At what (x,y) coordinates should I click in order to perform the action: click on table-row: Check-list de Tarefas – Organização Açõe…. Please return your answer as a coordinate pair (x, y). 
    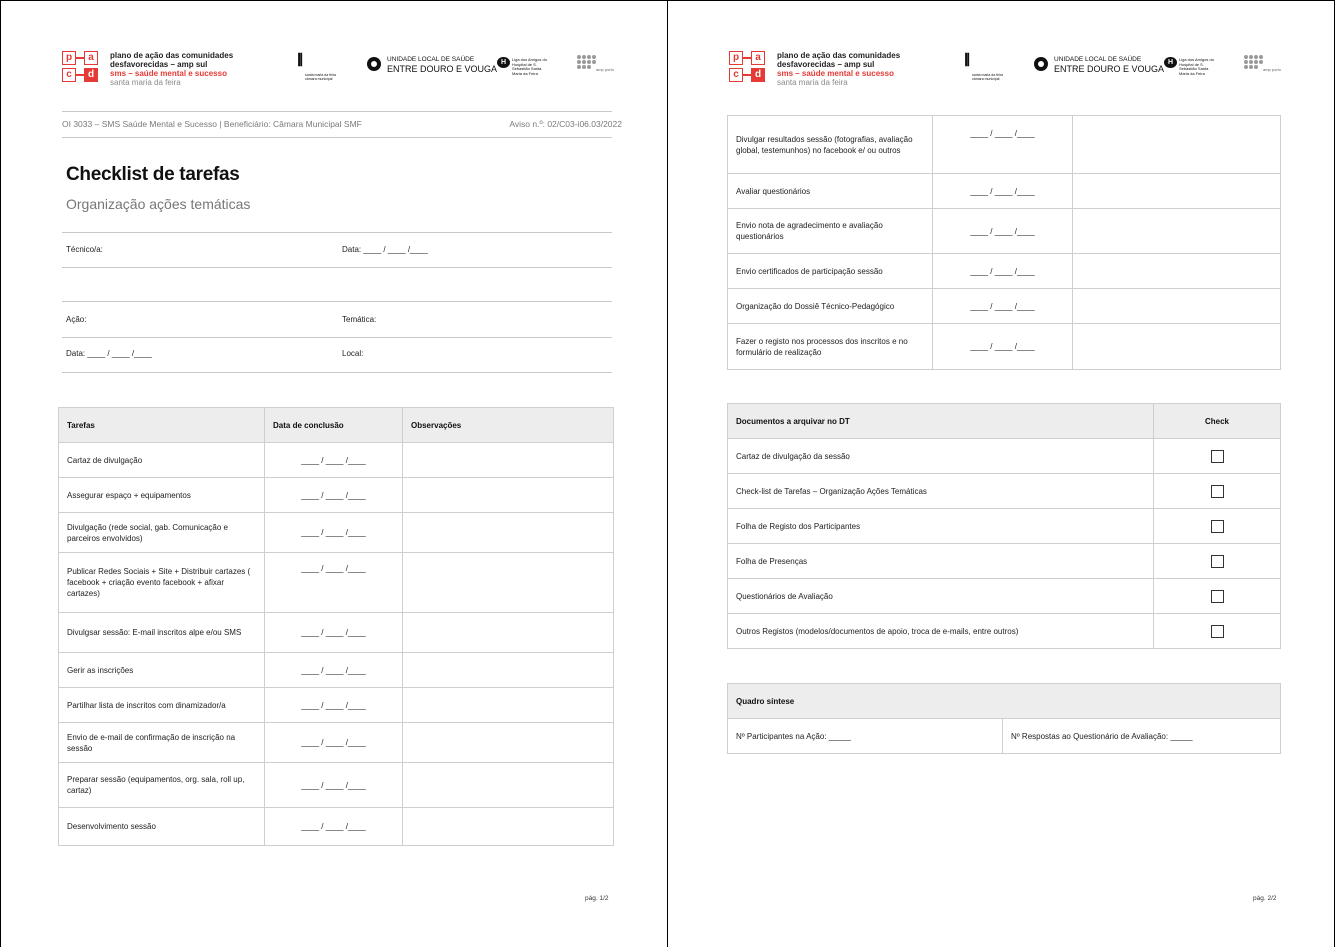
    Looking at the image, I should click on (1004, 491).